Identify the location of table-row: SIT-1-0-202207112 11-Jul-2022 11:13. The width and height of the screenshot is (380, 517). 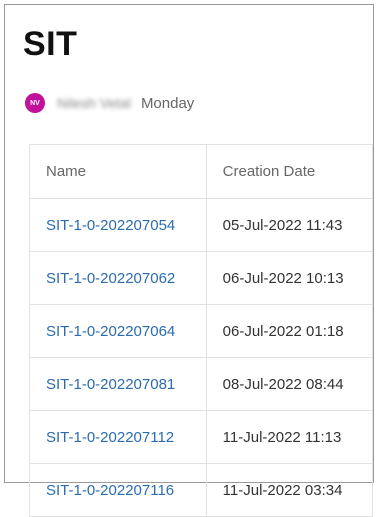
(201, 437).